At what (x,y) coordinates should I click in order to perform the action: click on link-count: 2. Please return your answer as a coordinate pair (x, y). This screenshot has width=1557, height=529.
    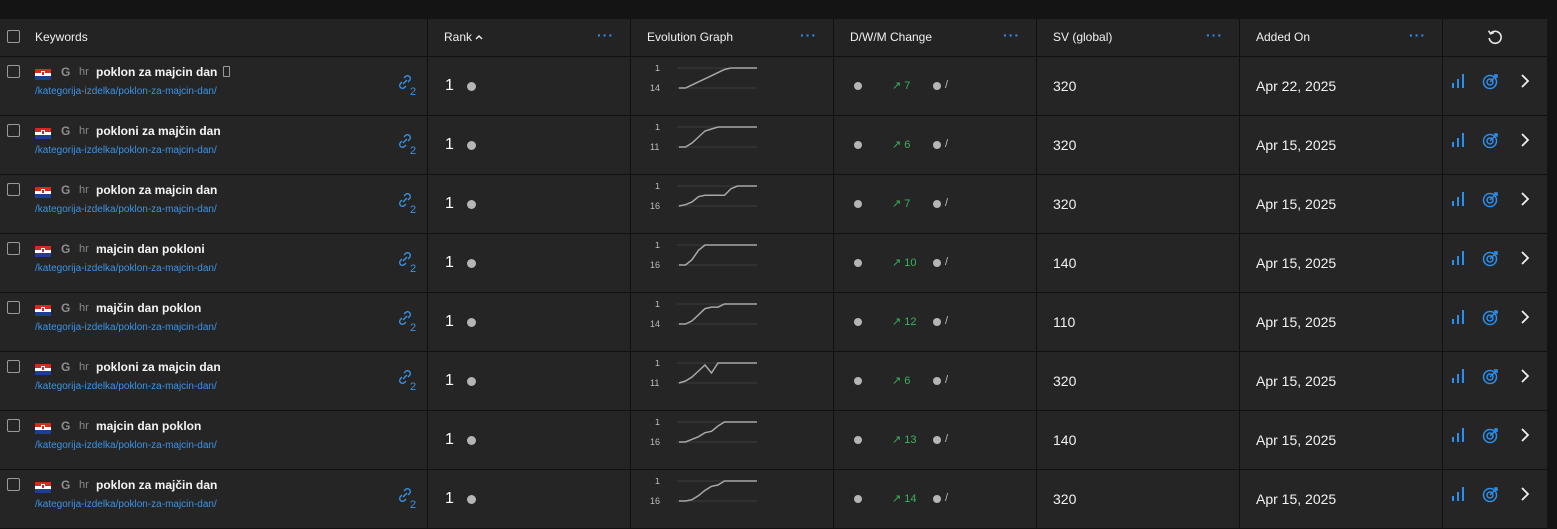
    Looking at the image, I should click on (413, 151).